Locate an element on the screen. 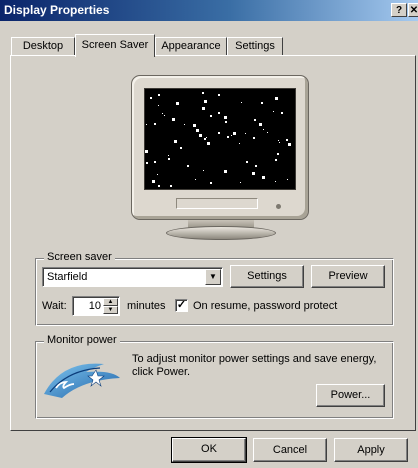  monitor-base is located at coordinates (221, 233).